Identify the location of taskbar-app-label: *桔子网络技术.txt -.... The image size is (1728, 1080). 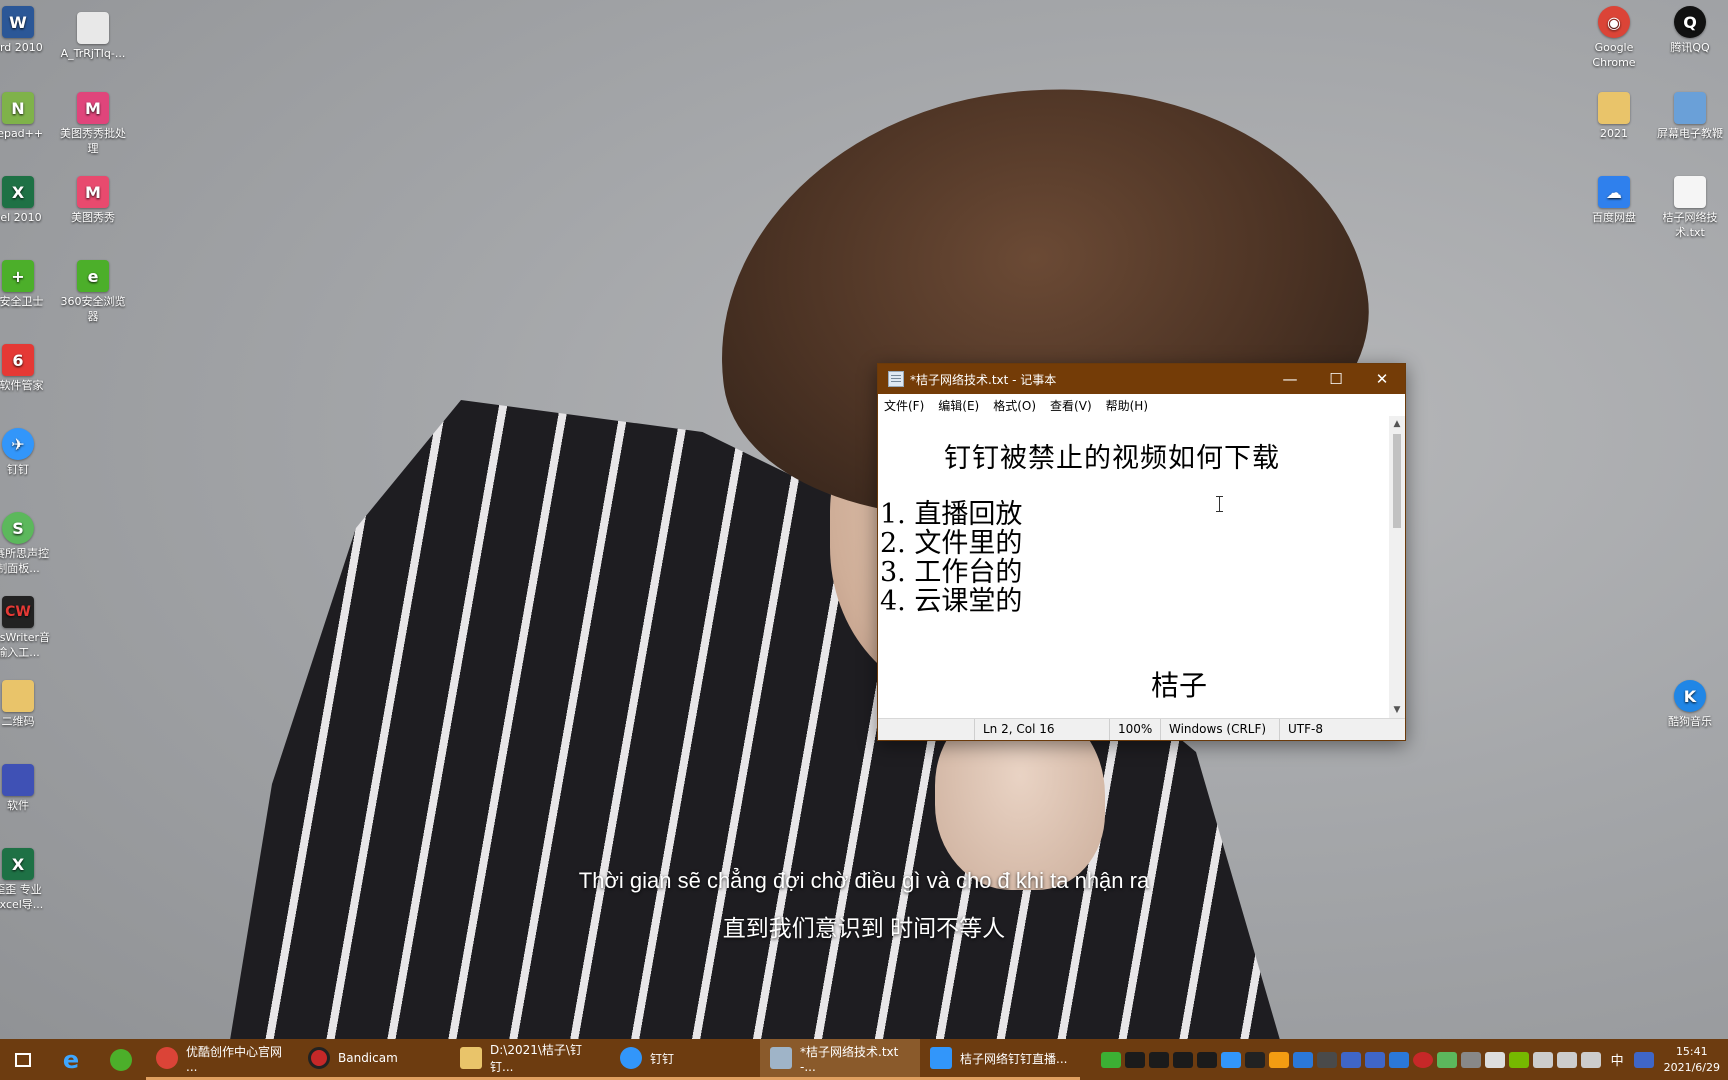
(849, 1059).